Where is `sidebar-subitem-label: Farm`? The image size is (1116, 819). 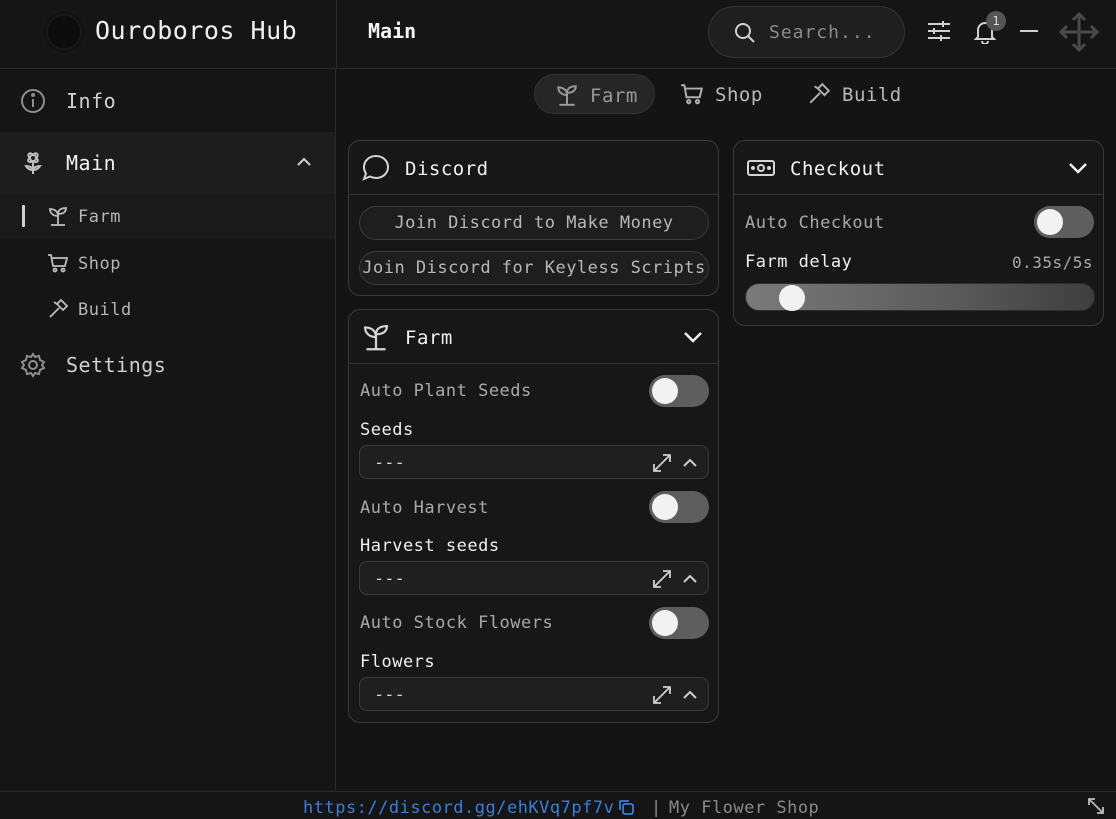
sidebar-subitem-label: Farm is located at coordinates (99, 217).